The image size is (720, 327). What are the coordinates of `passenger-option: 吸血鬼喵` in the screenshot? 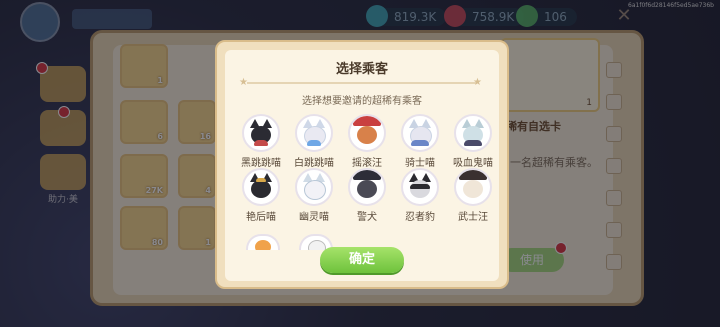 It's located at (473, 141).